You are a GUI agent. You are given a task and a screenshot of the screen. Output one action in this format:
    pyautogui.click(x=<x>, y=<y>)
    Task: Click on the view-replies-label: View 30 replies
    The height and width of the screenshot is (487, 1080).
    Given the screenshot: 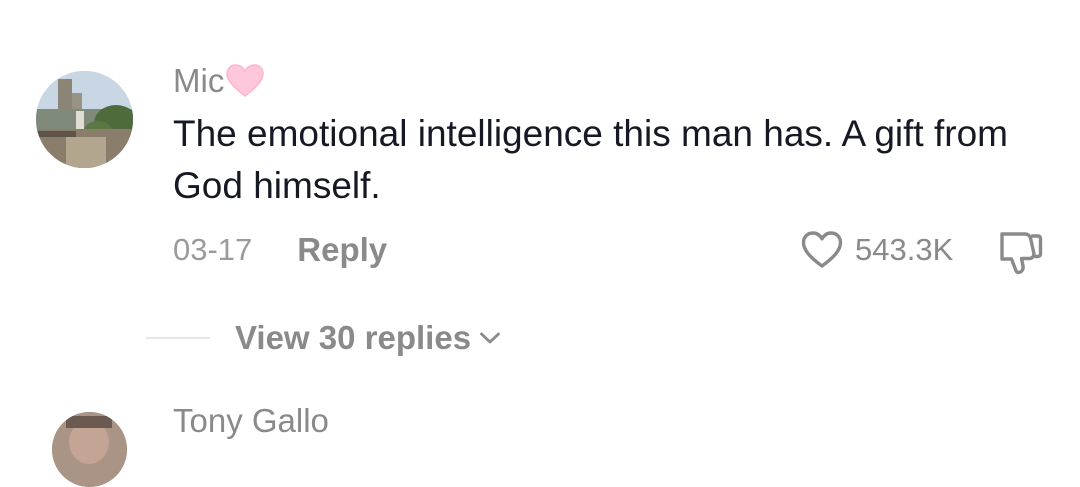 What is the action you would take?
    pyautogui.click(x=353, y=337)
    